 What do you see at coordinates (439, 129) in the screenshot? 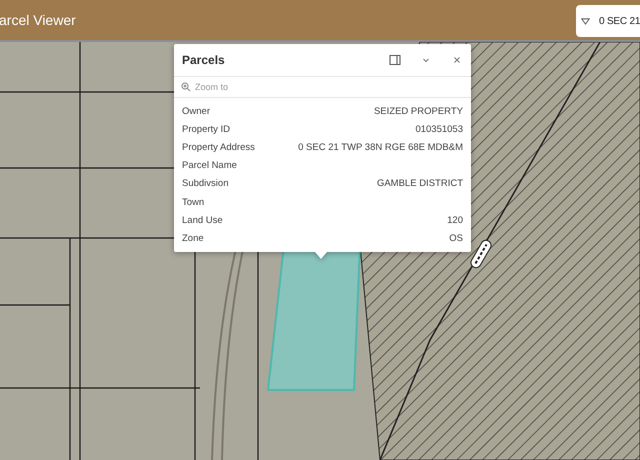
I see `field-value: 010351053` at bounding box center [439, 129].